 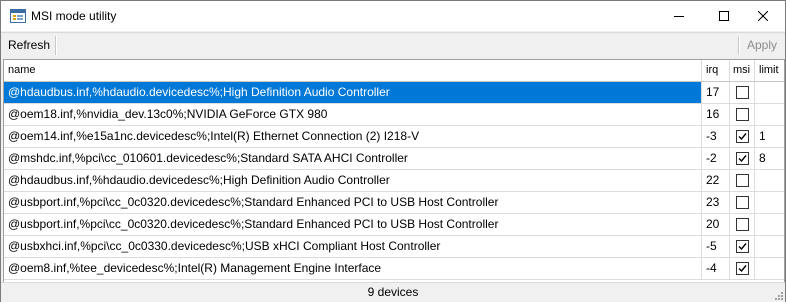 What do you see at coordinates (716, 246) in the screenshot?
I see `irq-cell: -5` at bounding box center [716, 246].